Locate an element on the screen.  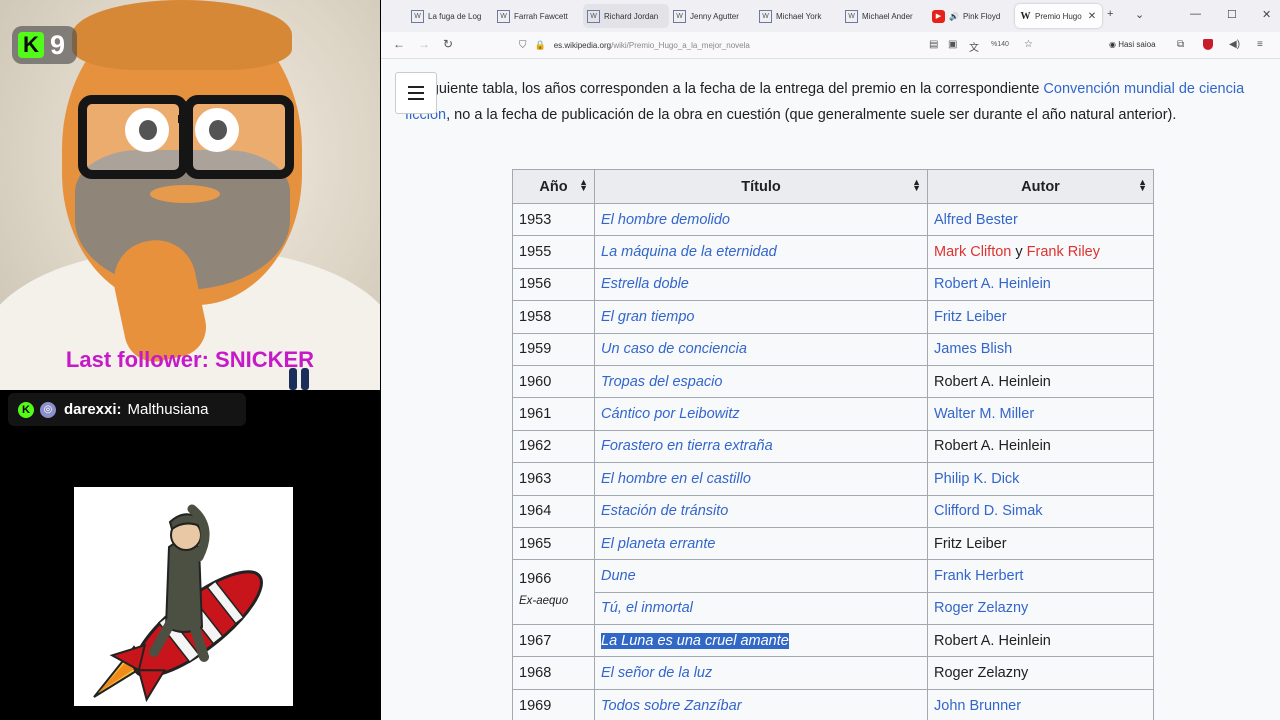
title-link: El gran tiempo is located at coordinates (761, 317).